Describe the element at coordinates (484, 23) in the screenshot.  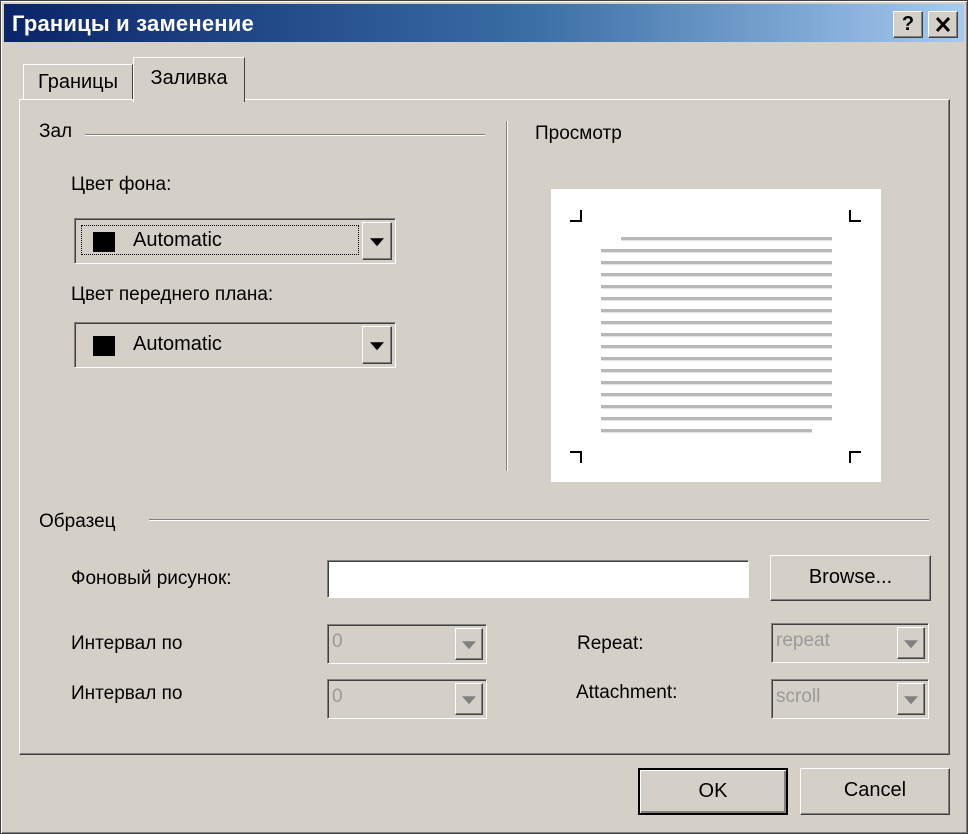
I see `title-bar: Границы и заменение ?` at that location.